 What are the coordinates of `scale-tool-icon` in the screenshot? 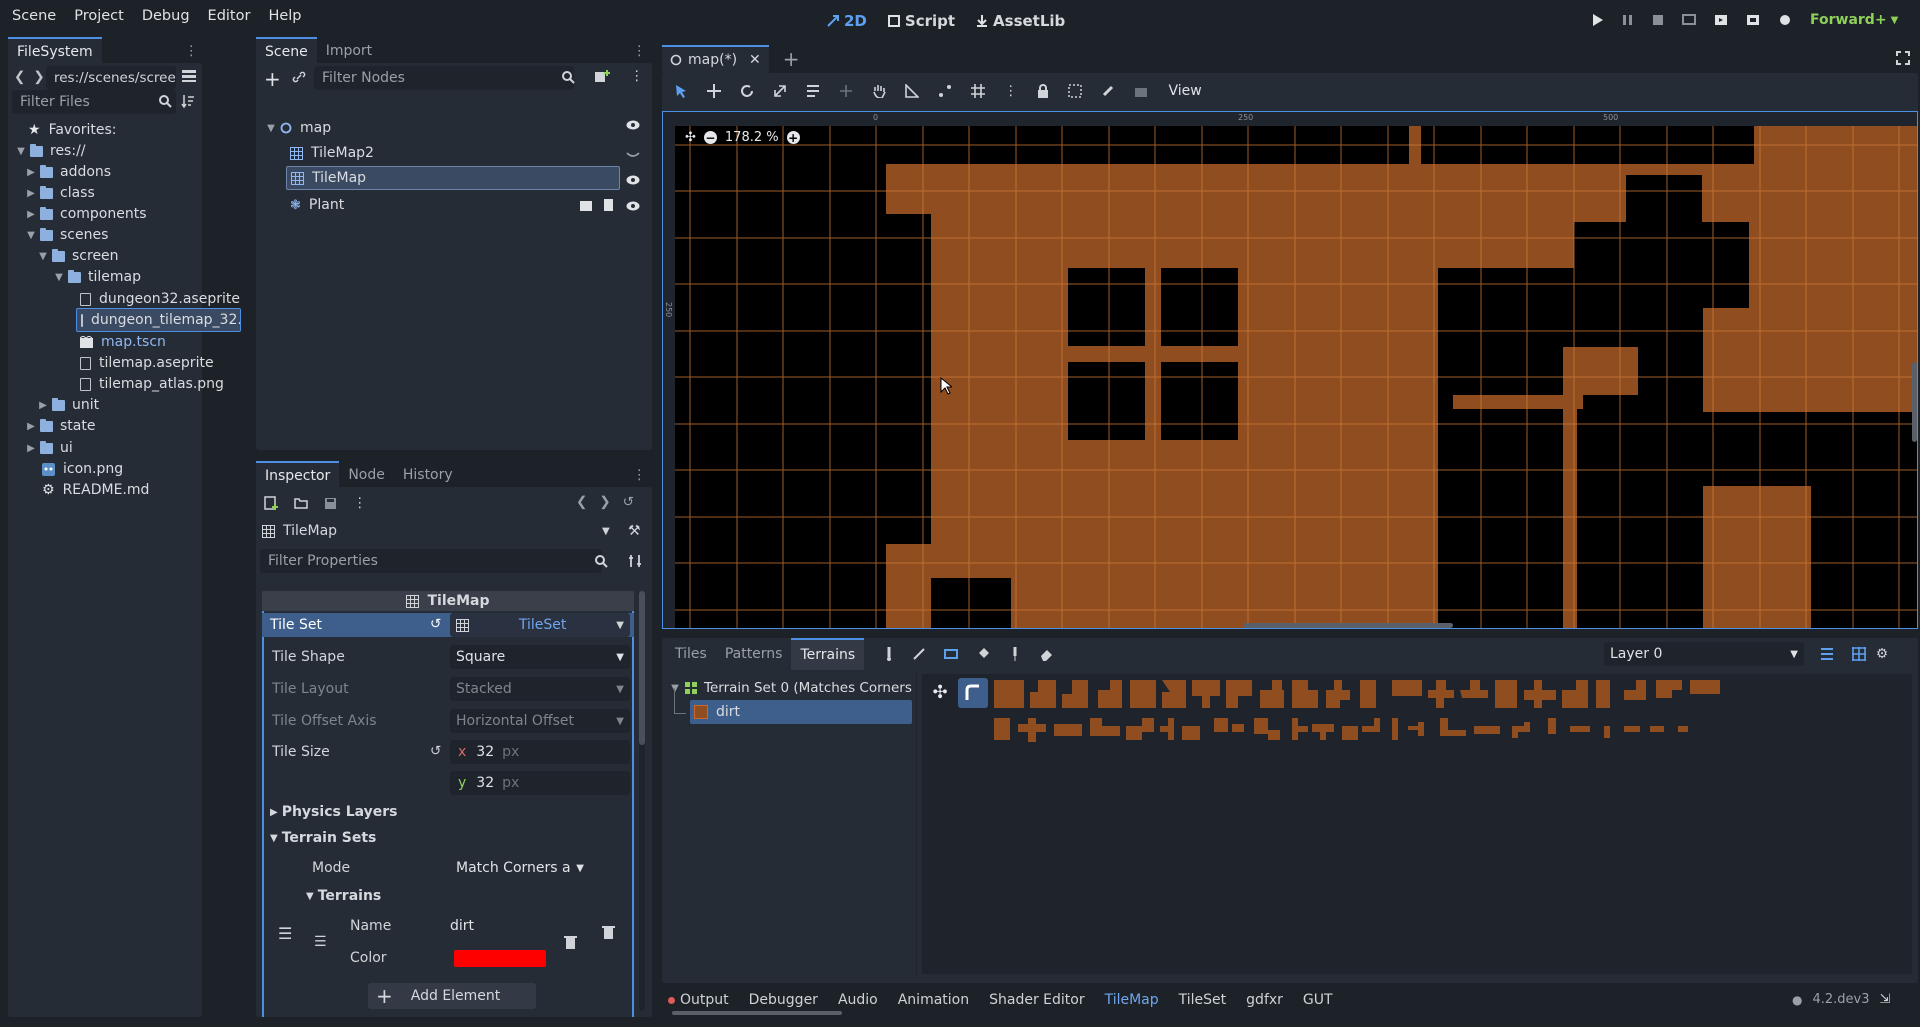 It's located at (780, 91).